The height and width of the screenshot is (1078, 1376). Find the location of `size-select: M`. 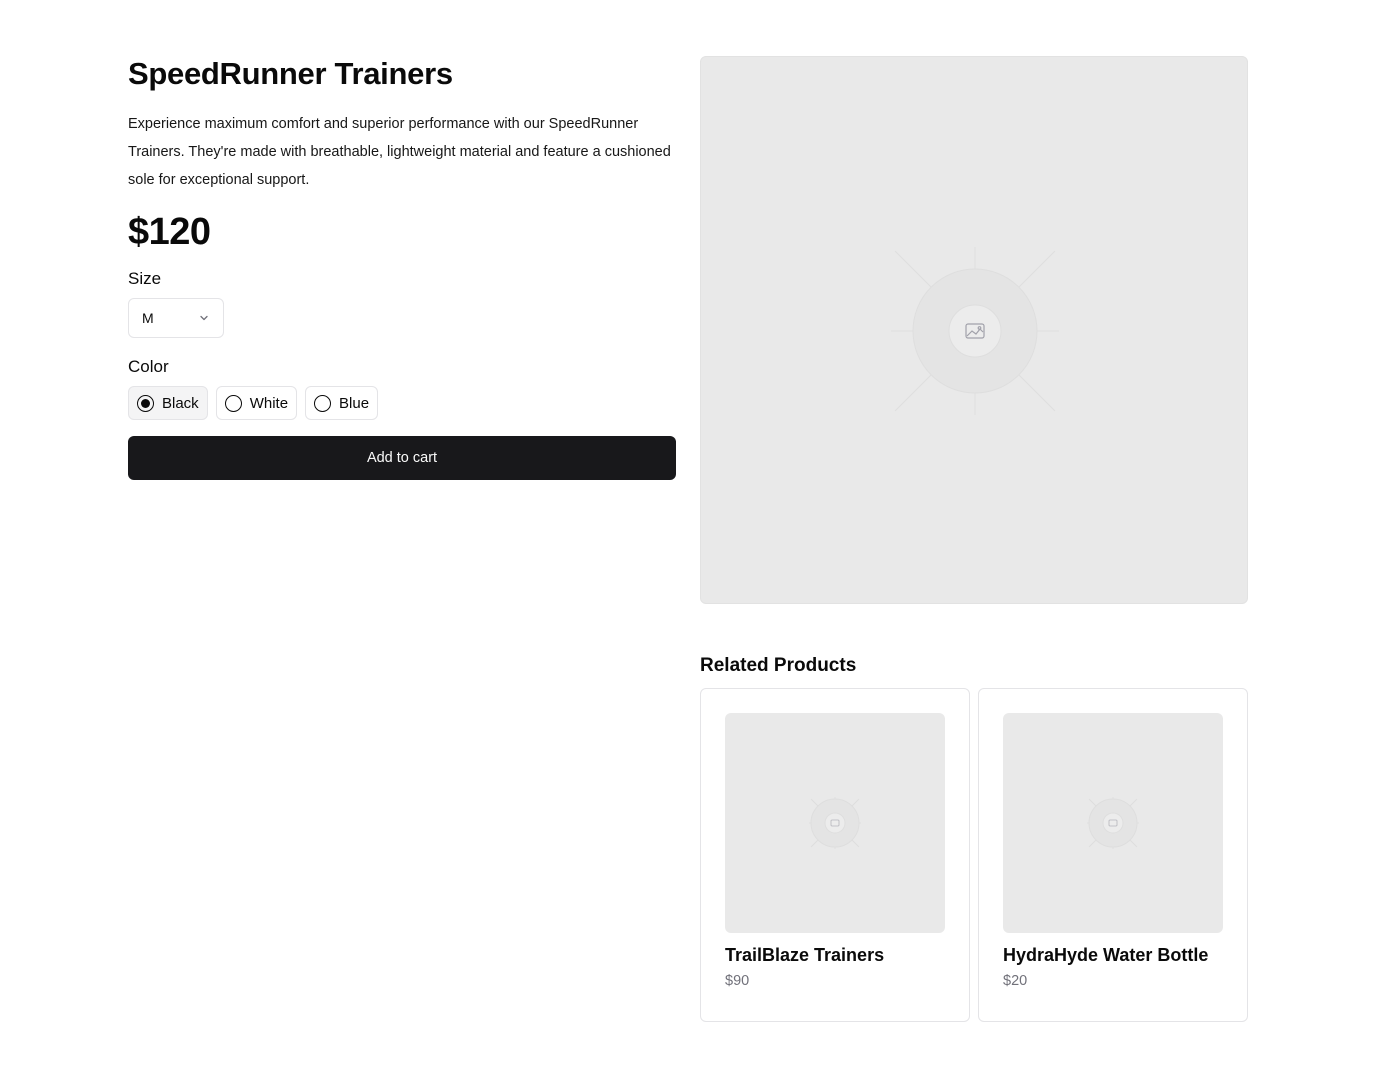

size-select: M is located at coordinates (176, 318).